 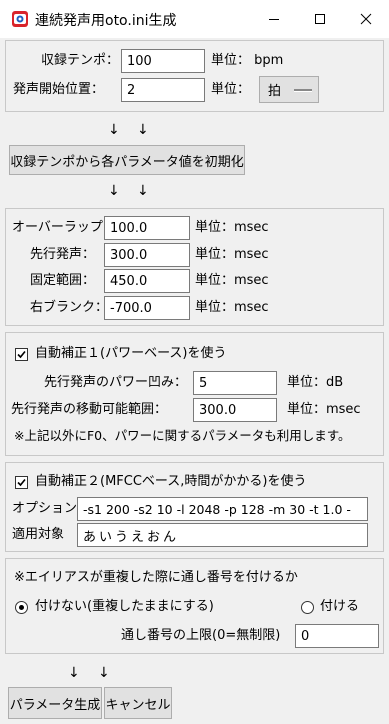 I want to click on maximize-icon, so click(x=320, y=19).